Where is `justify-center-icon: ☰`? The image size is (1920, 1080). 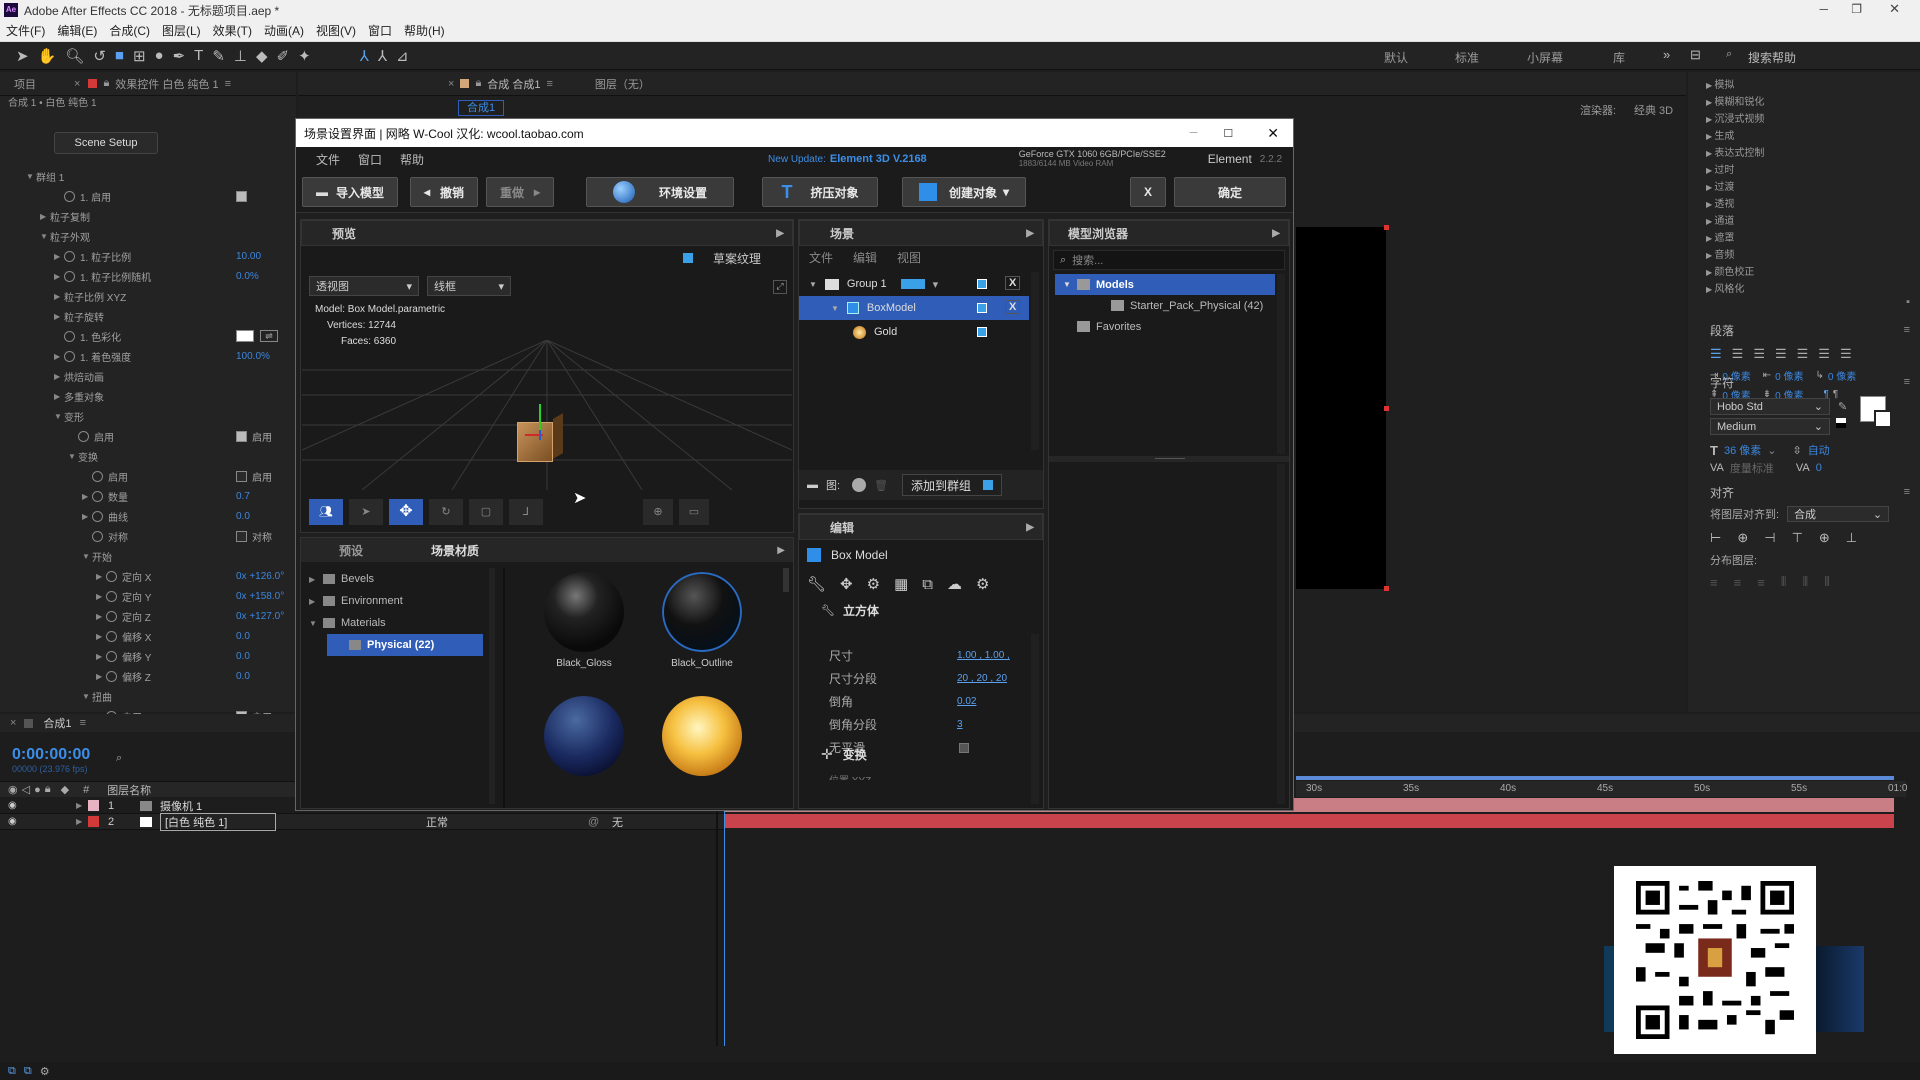 justify-center-icon: ☰ is located at coordinates (1803, 354).